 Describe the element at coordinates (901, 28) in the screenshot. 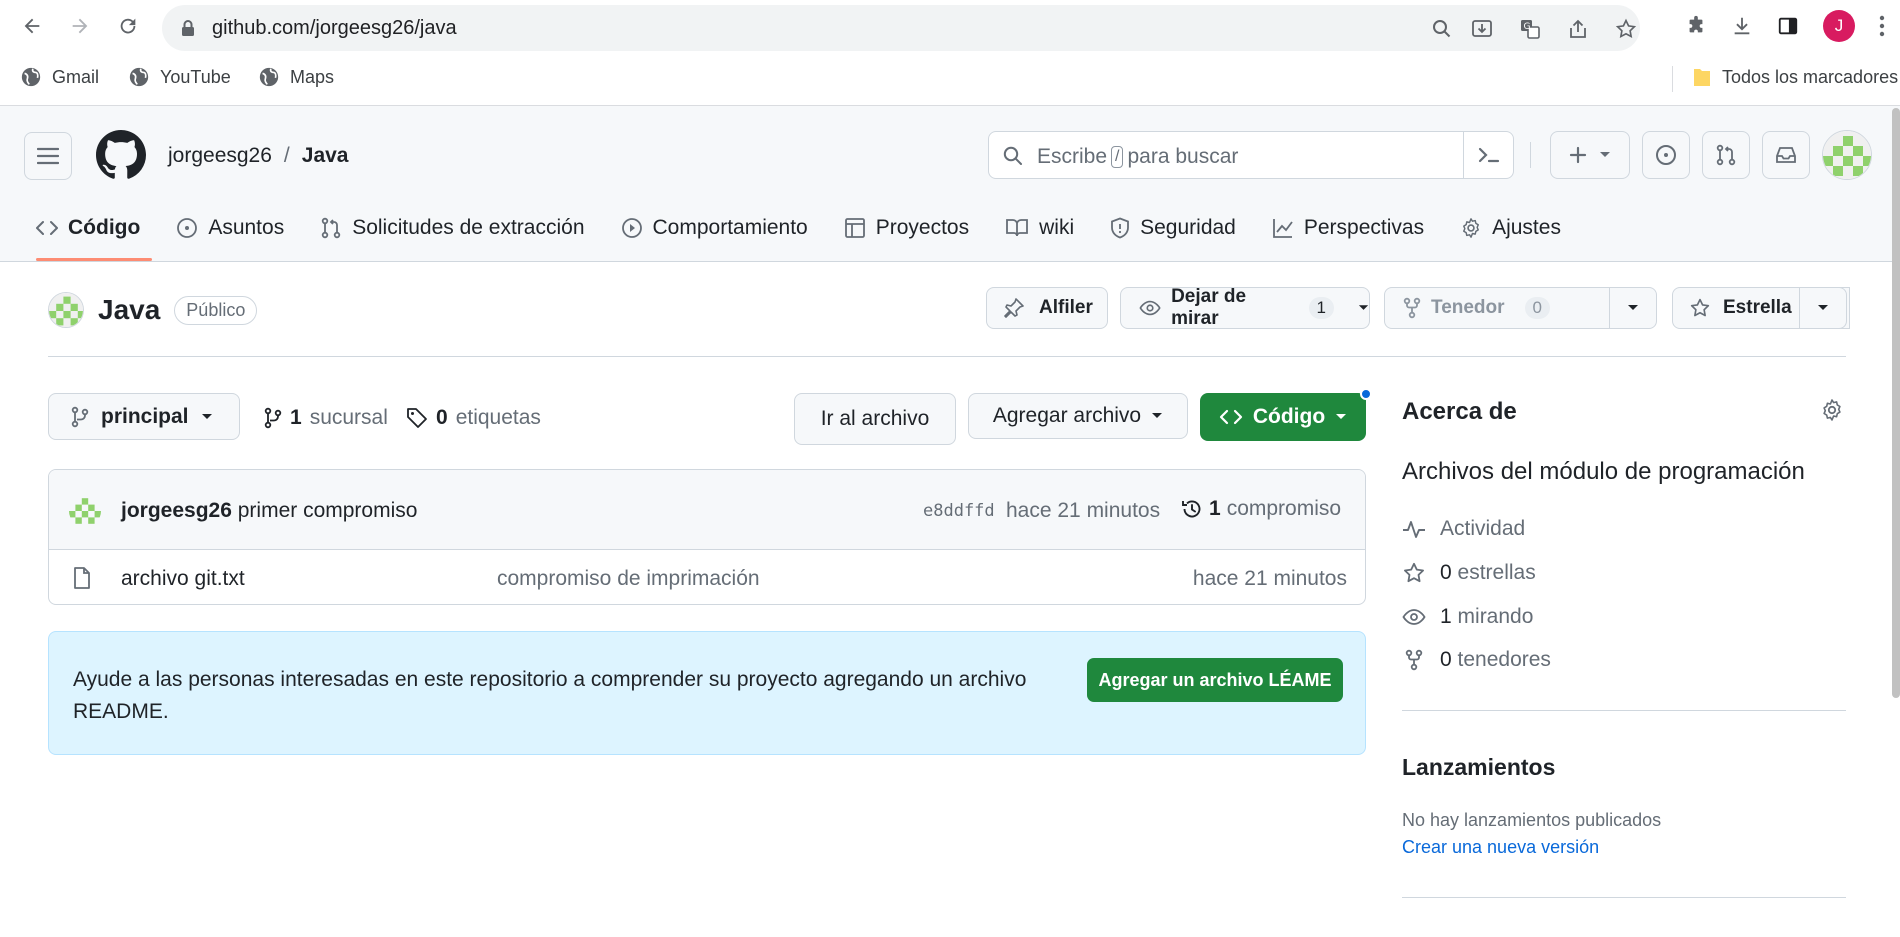

I see `address-bar: github.com/jorgeesg26/java G` at that location.